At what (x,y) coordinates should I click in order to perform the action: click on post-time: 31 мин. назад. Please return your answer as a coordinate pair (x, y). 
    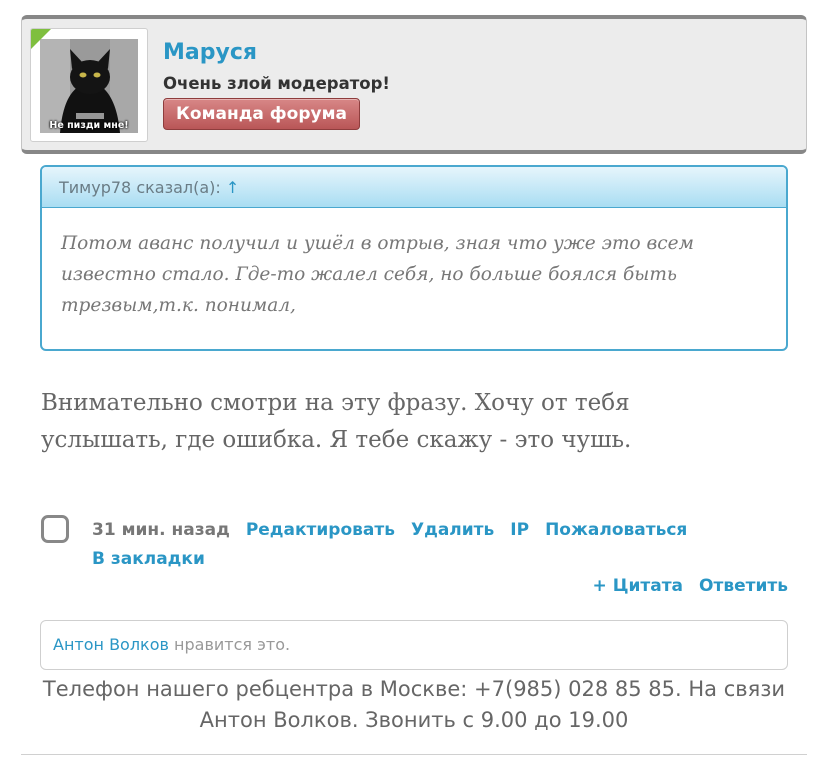
    Looking at the image, I should click on (161, 530).